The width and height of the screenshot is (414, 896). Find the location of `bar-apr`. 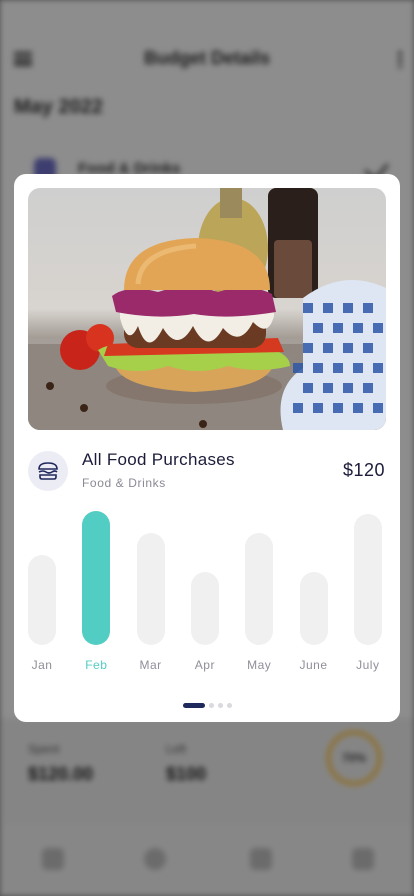

bar-apr is located at coordinates (204, 608).